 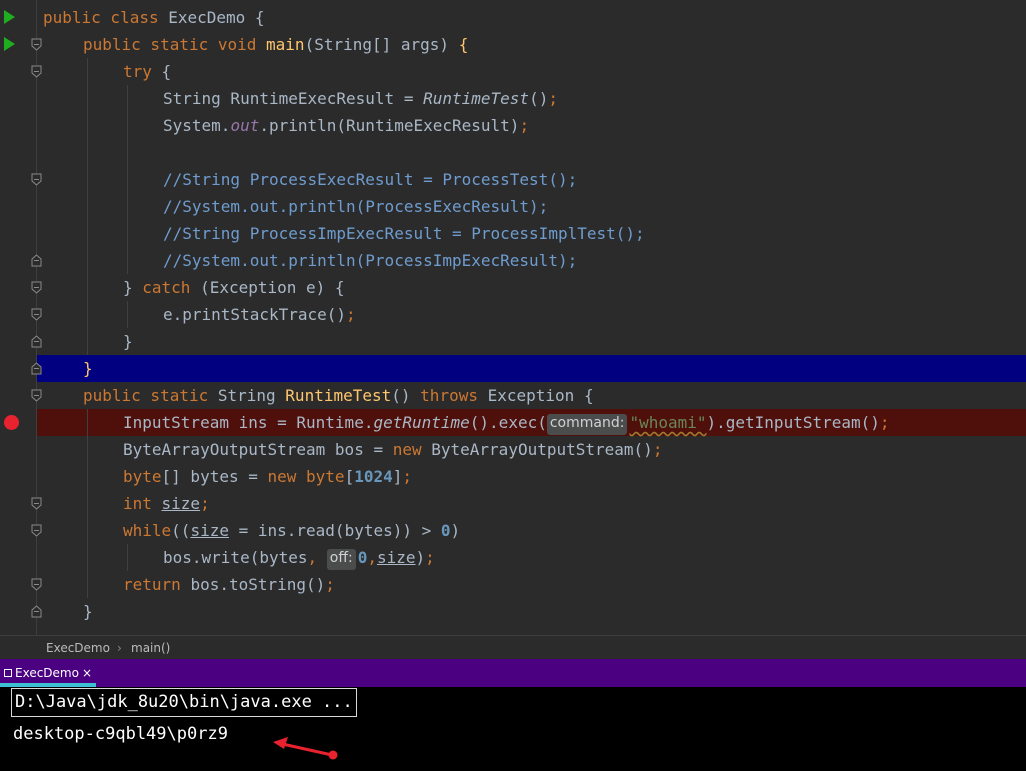 What do you see at coordinates (513, 287) in the screenshot?
I see `code-line: } catch (Exception e) {` at bounding box center [513, 287].